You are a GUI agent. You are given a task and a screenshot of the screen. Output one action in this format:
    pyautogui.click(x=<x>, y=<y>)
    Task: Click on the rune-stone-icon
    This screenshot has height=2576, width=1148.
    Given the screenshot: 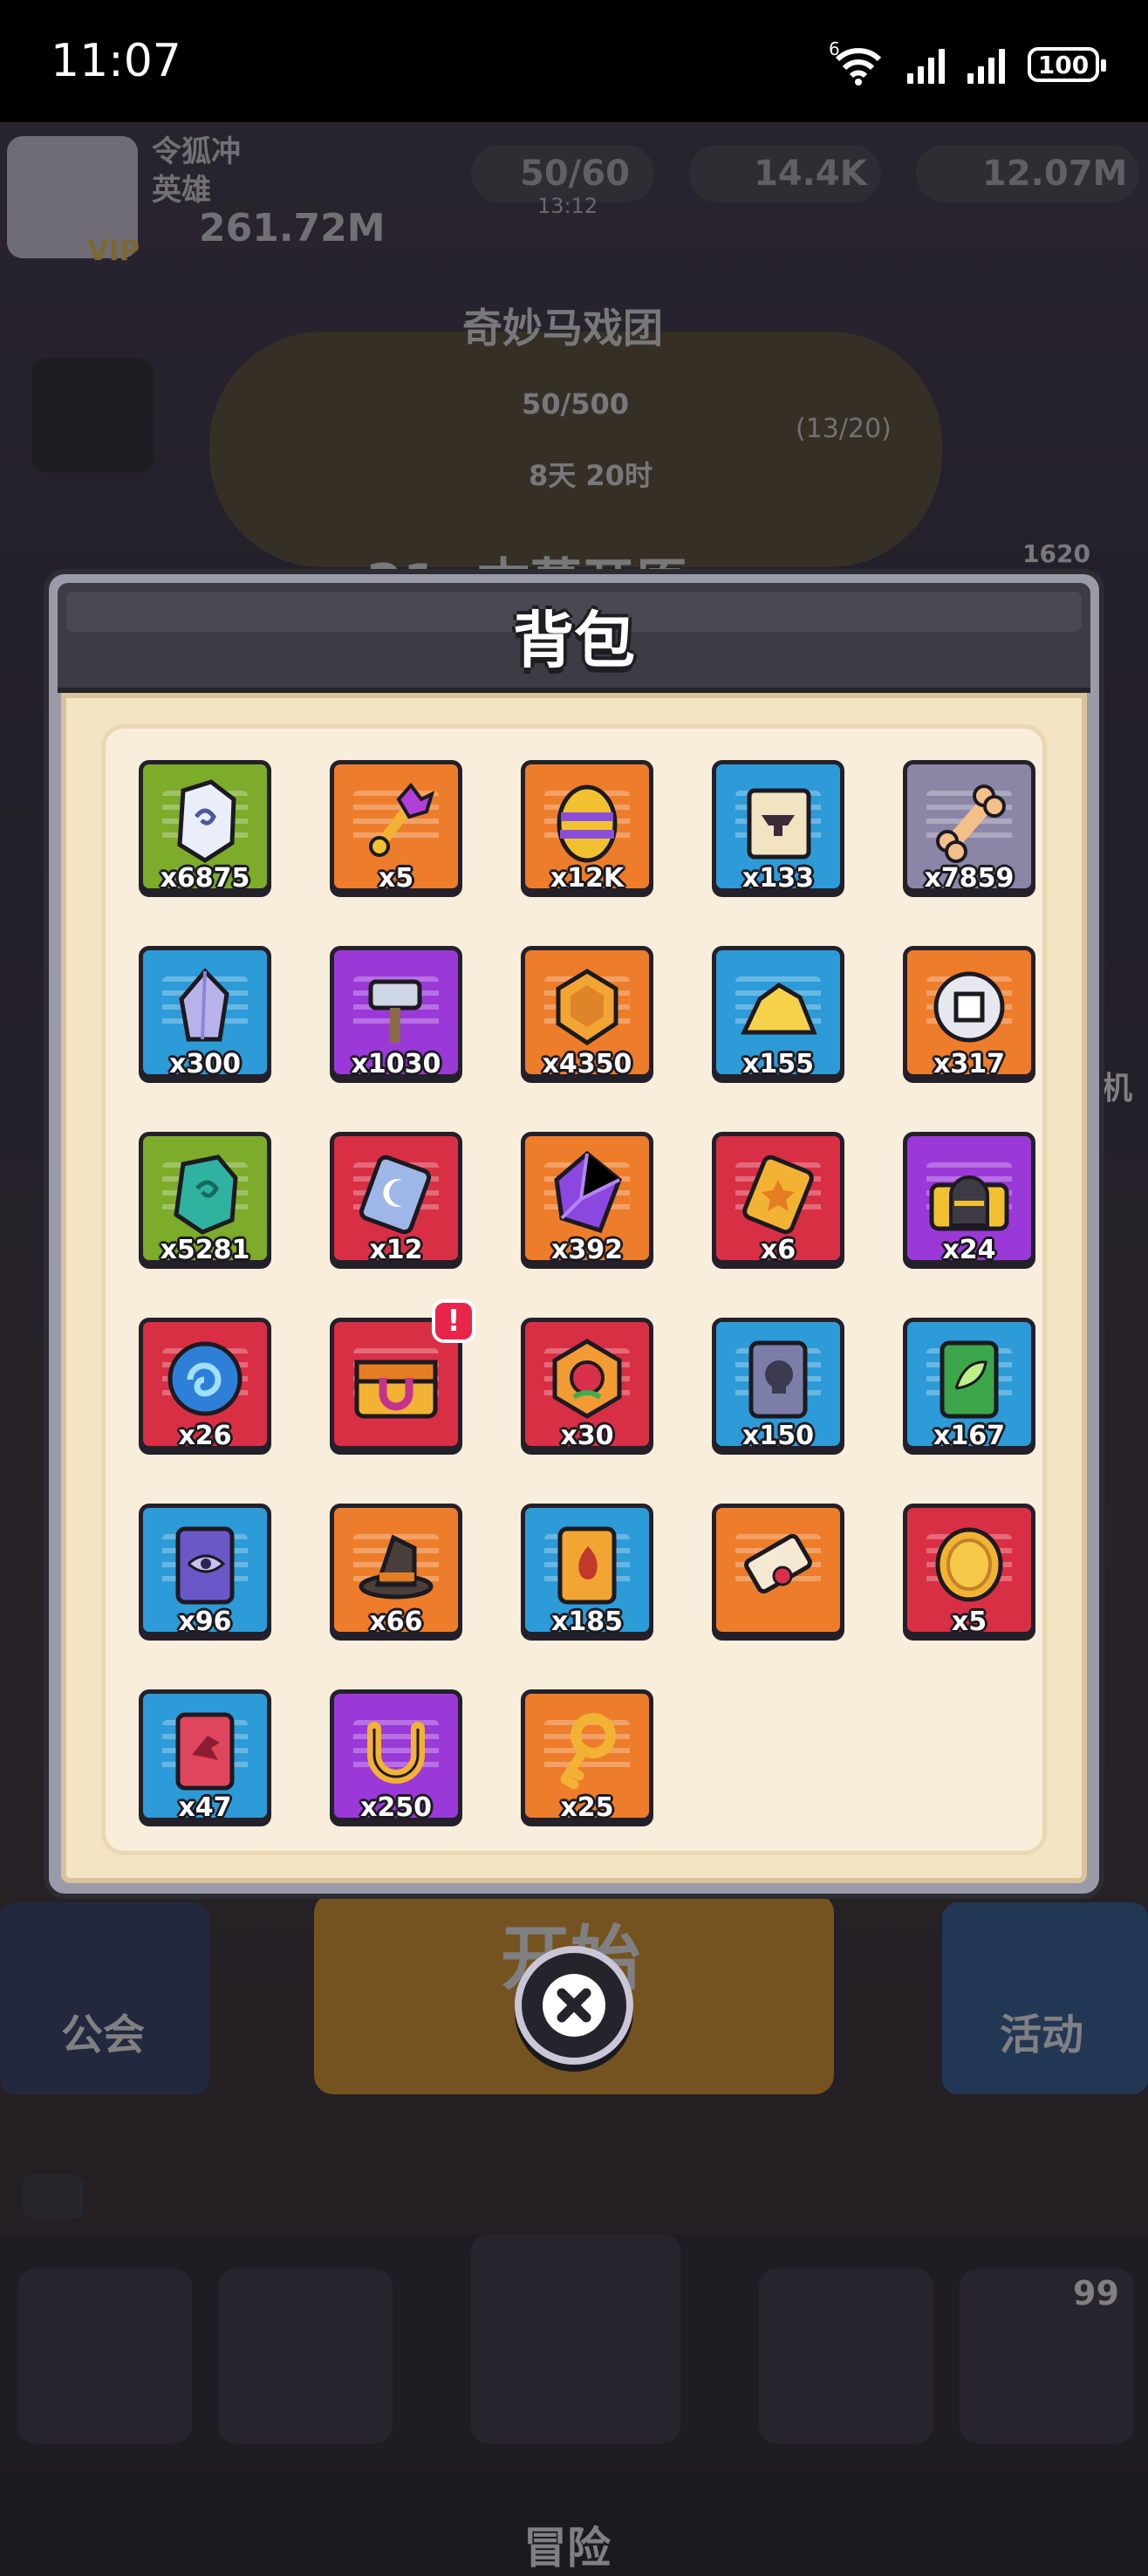 What is the action you would take?
    pyautogui.click(x=206, y=821)
    